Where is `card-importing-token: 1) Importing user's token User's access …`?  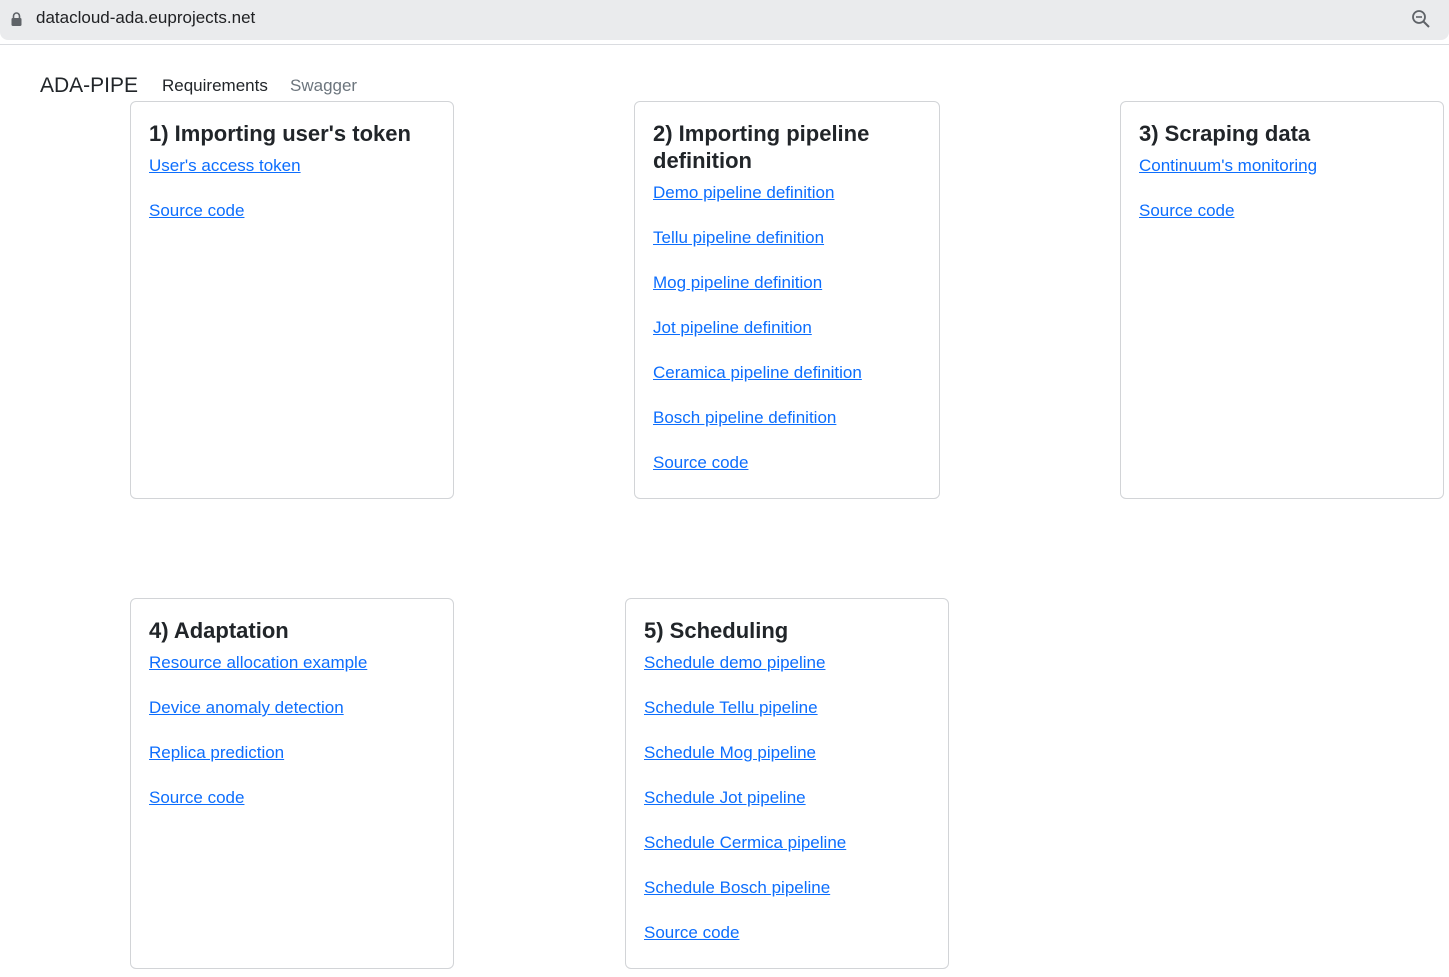
card-importing-token: 1) Importing user's token User's access … is located at coordinates (292, 300).